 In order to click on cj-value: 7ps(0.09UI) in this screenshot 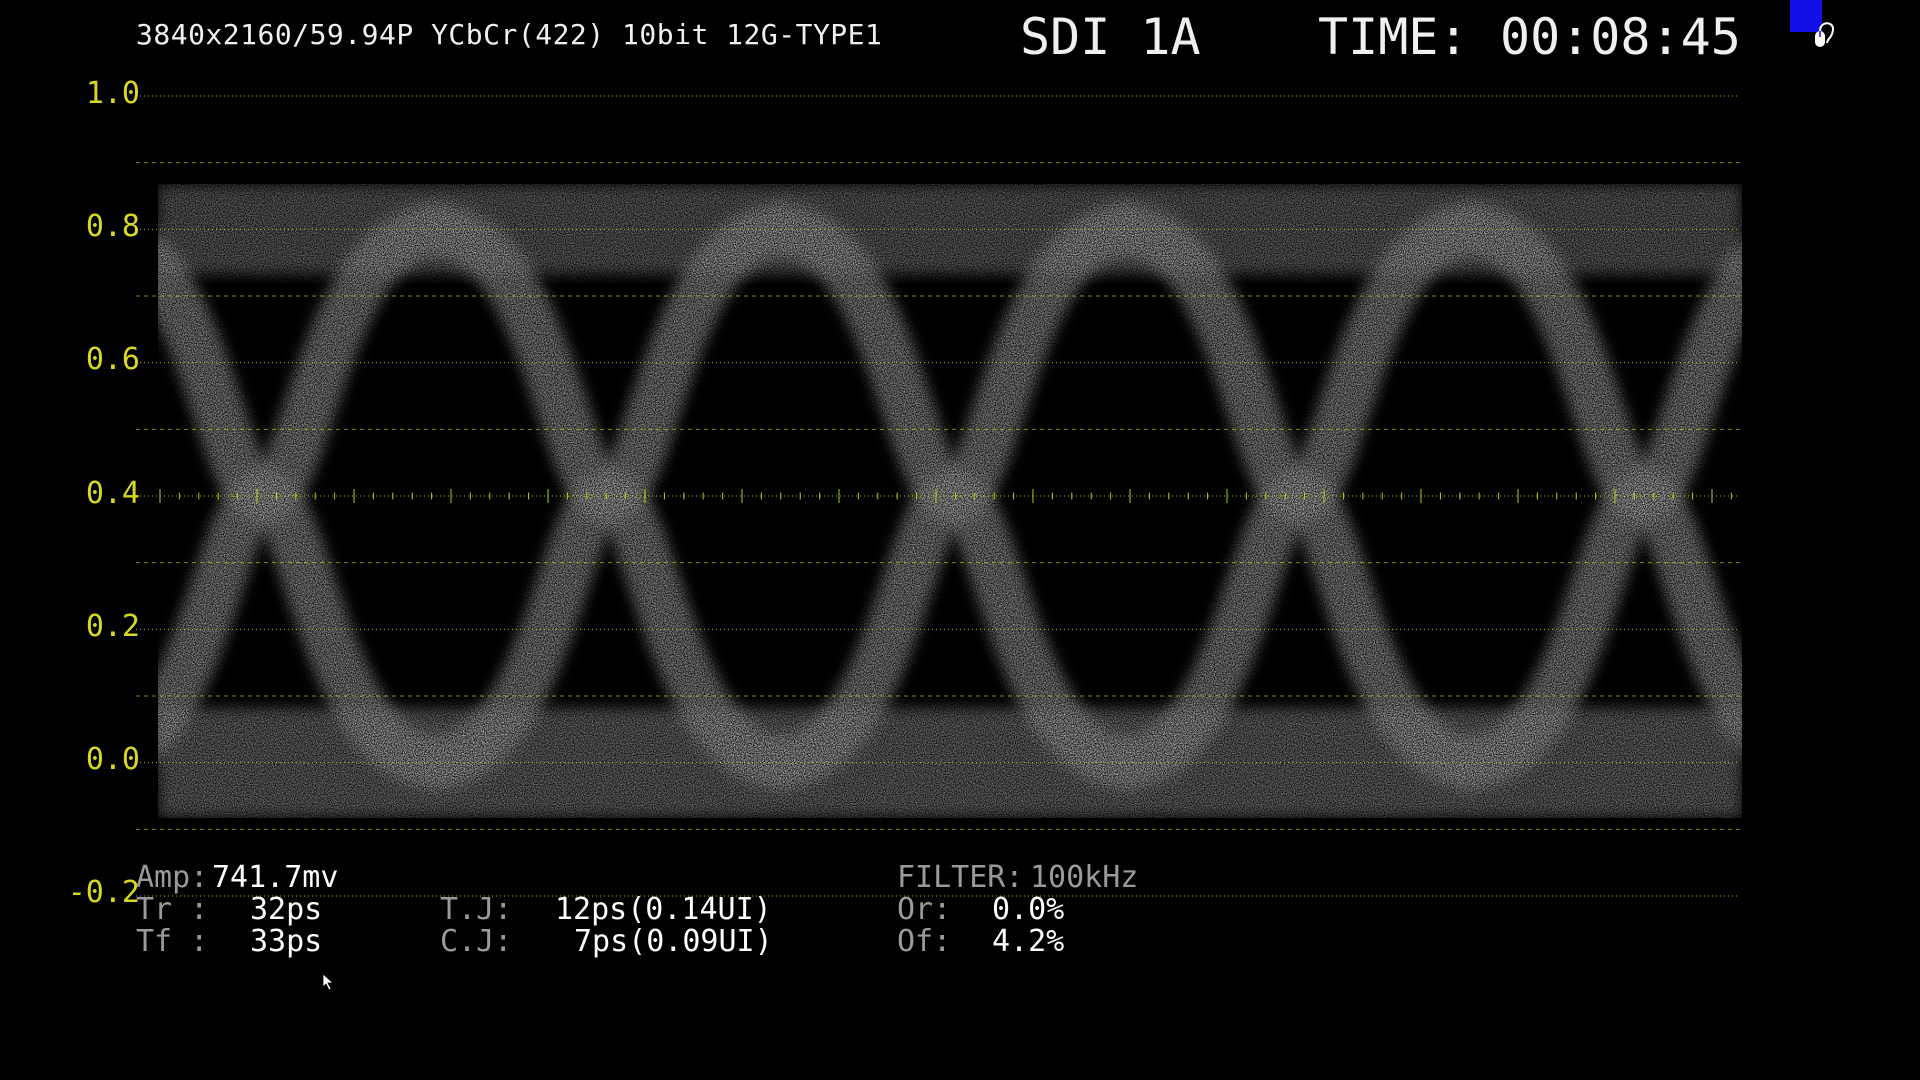, I will do `click(673, 941)`.